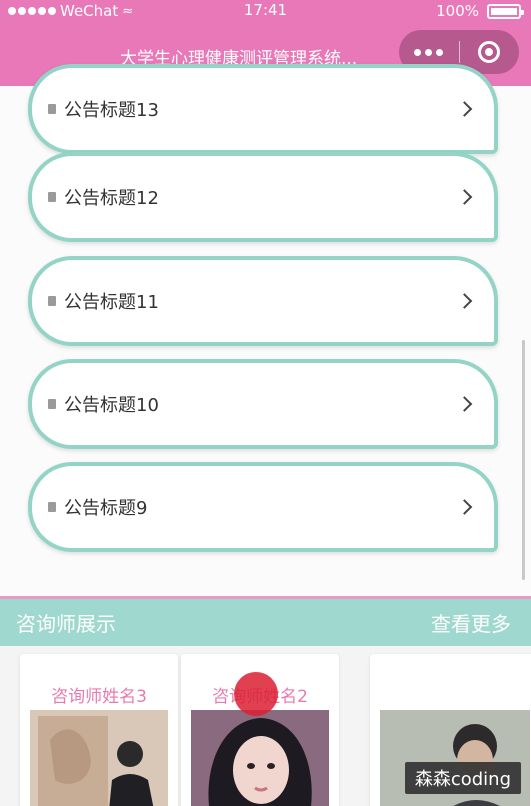 Image resolution: width=531 pixels, height=806 pixels. I want to click on photo-woman-portrait, so click(260, 758).